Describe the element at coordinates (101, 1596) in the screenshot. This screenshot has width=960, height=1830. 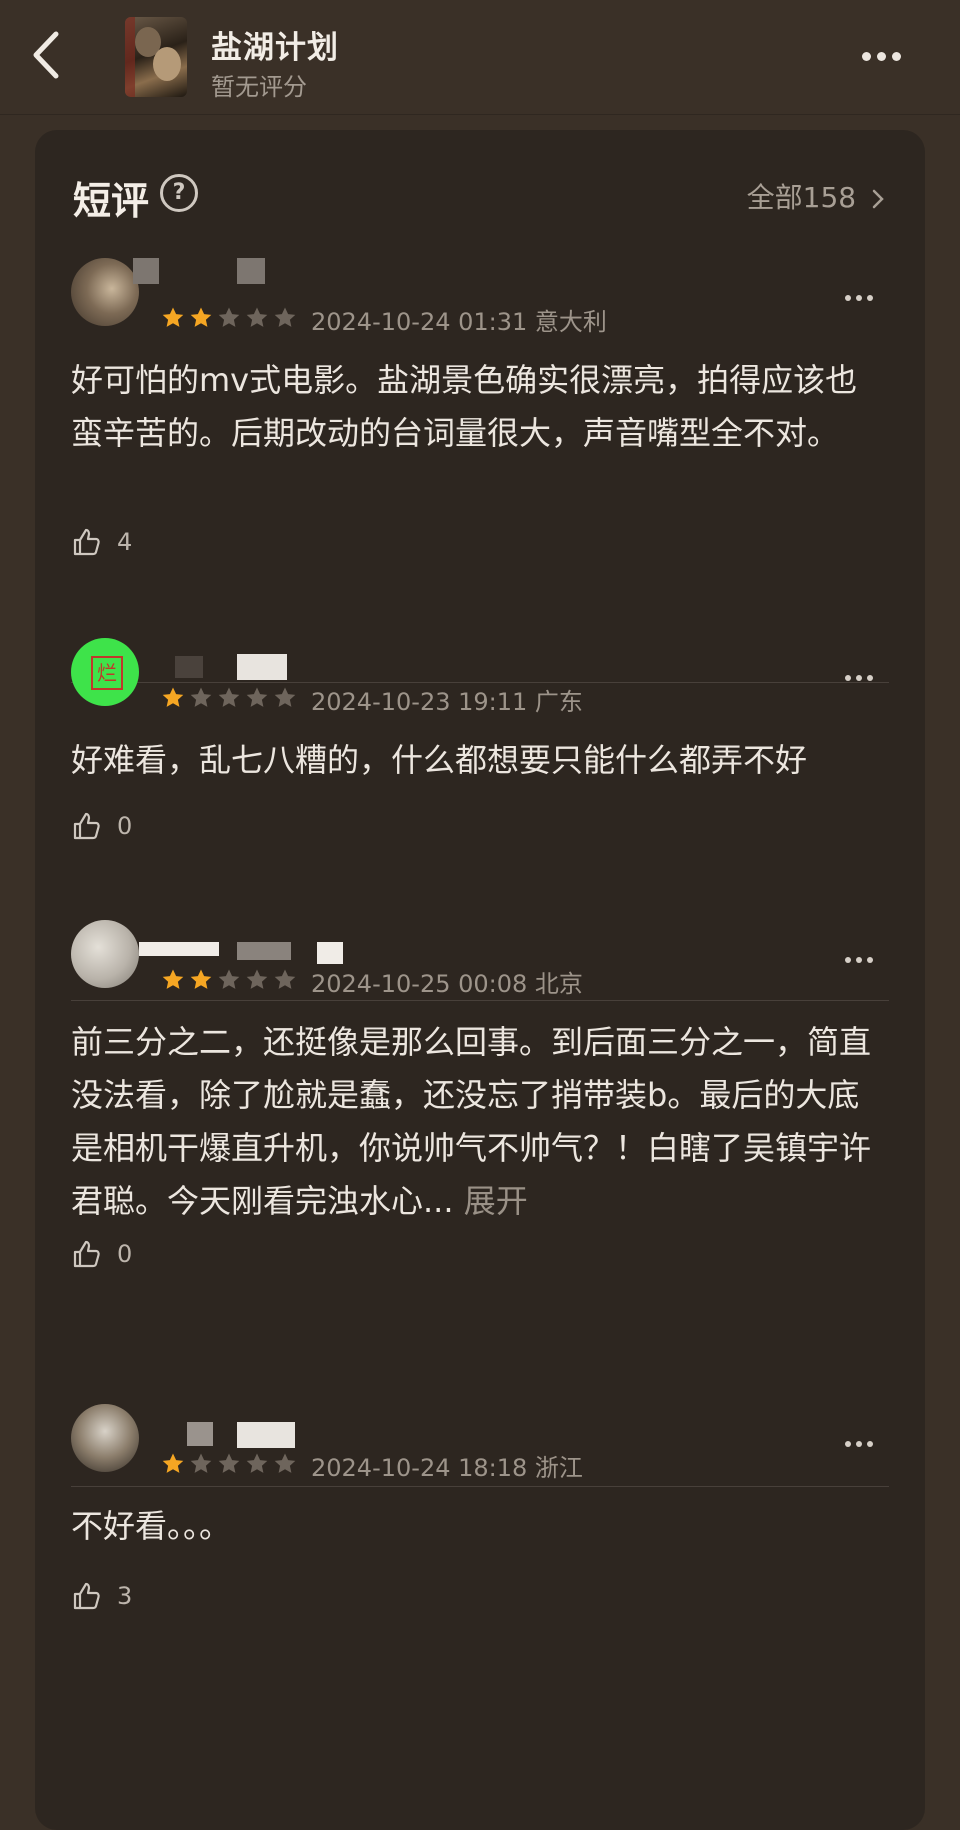
I see `like-button: 3` at that location.